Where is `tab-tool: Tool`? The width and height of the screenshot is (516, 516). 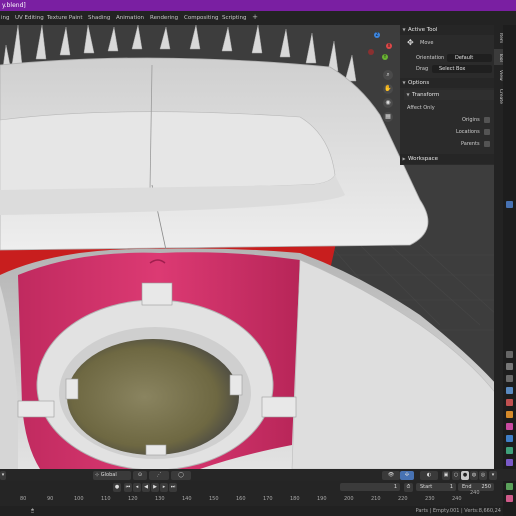
tab-tool: Tool is located at coordinates (498, 57).